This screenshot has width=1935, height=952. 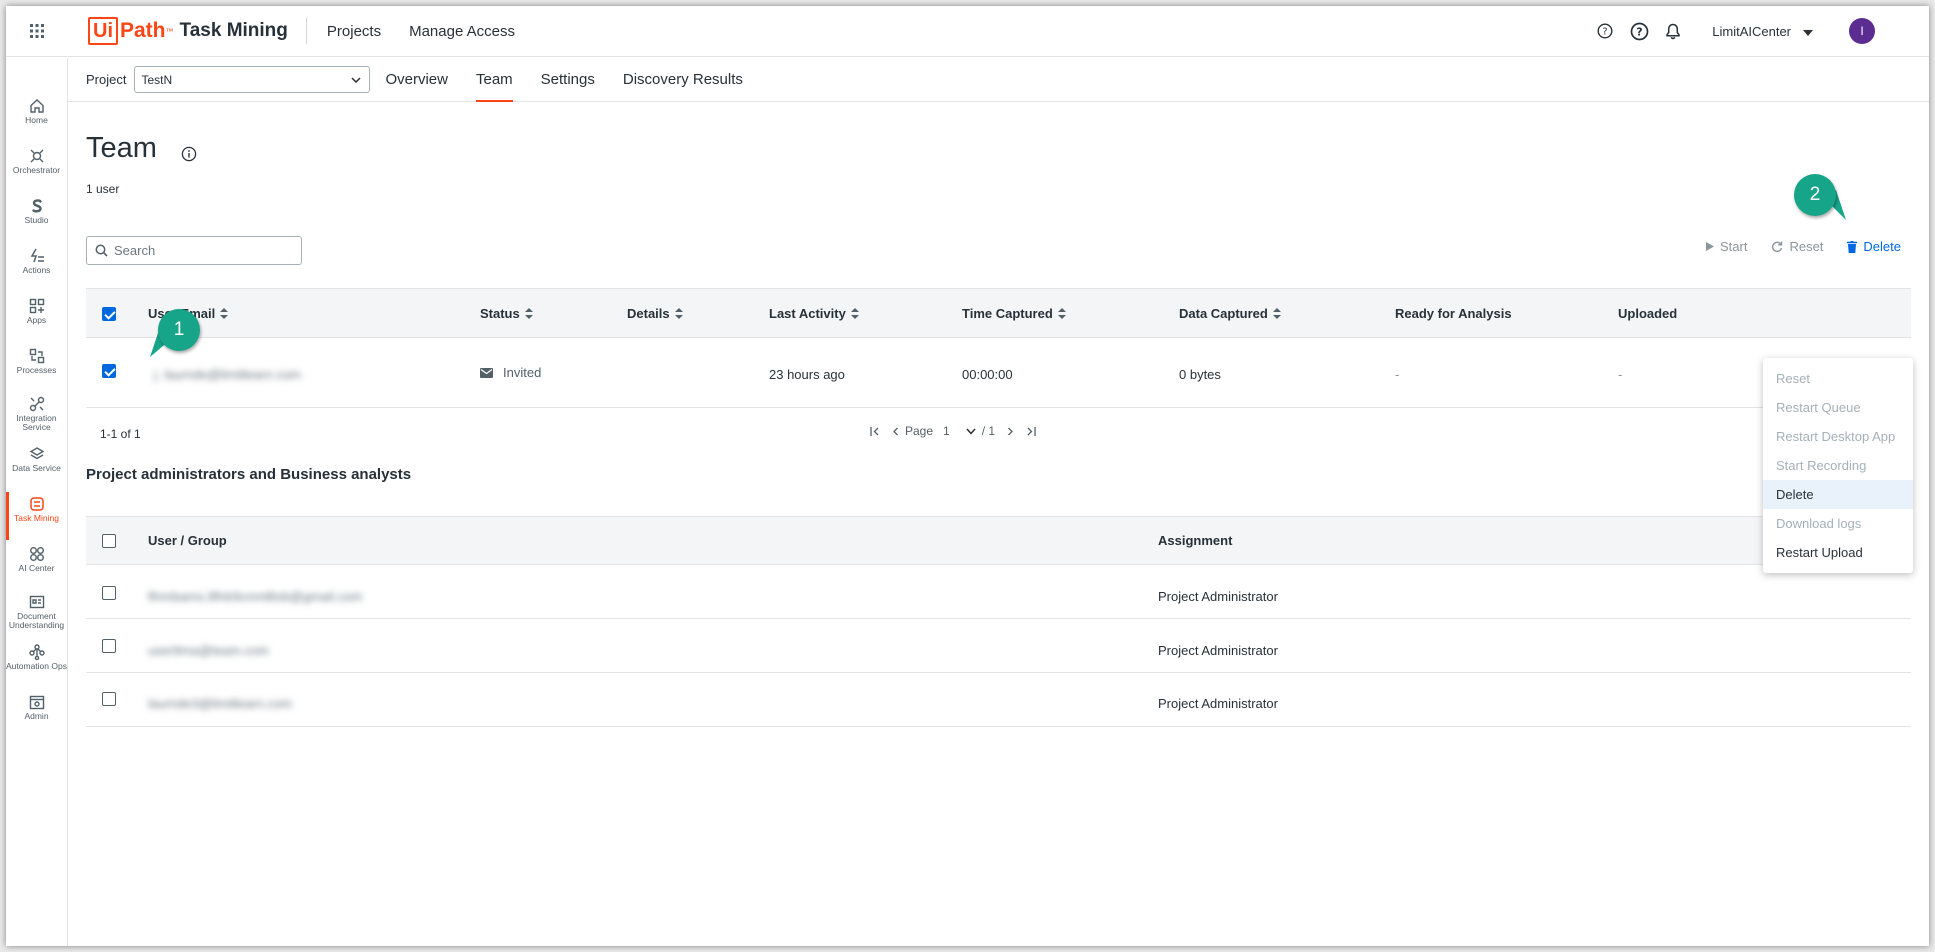 I want to click on page-dropdown-chevron-icon, so click(x=971, y=431).